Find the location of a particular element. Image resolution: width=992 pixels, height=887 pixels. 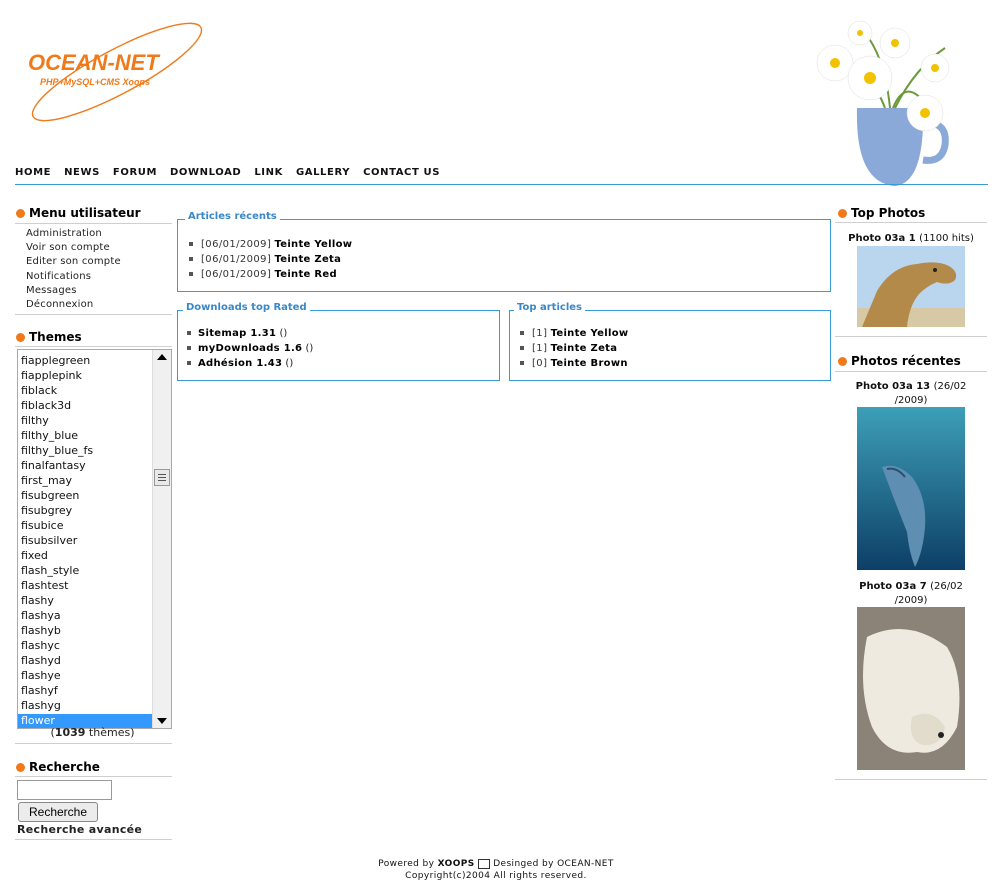

user-menu-voir-compte: Voir son compte is located at coordinates (73, 248).